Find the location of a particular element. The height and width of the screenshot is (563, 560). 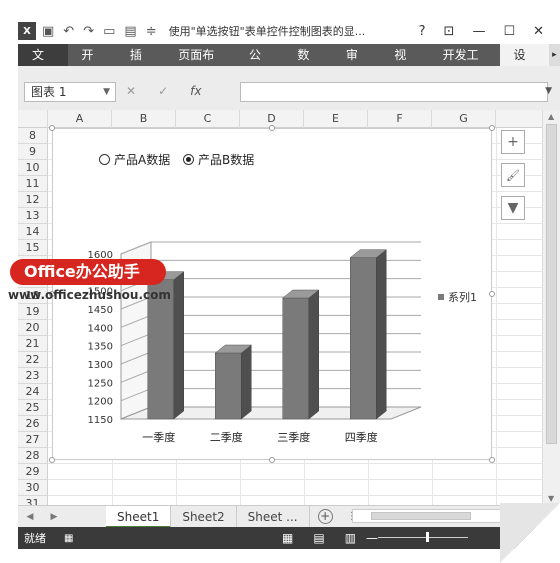

ribbon-display-button: ⊡ is located at coordinates (449, 31).